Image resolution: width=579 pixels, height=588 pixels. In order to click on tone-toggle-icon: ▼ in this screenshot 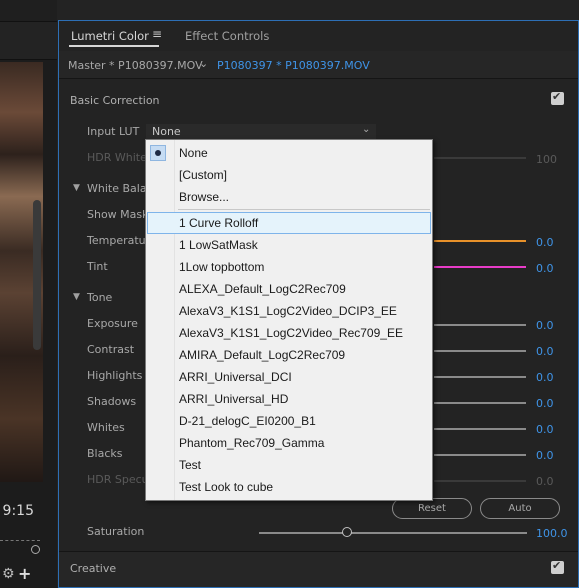, I will do `click(76, 297)`.